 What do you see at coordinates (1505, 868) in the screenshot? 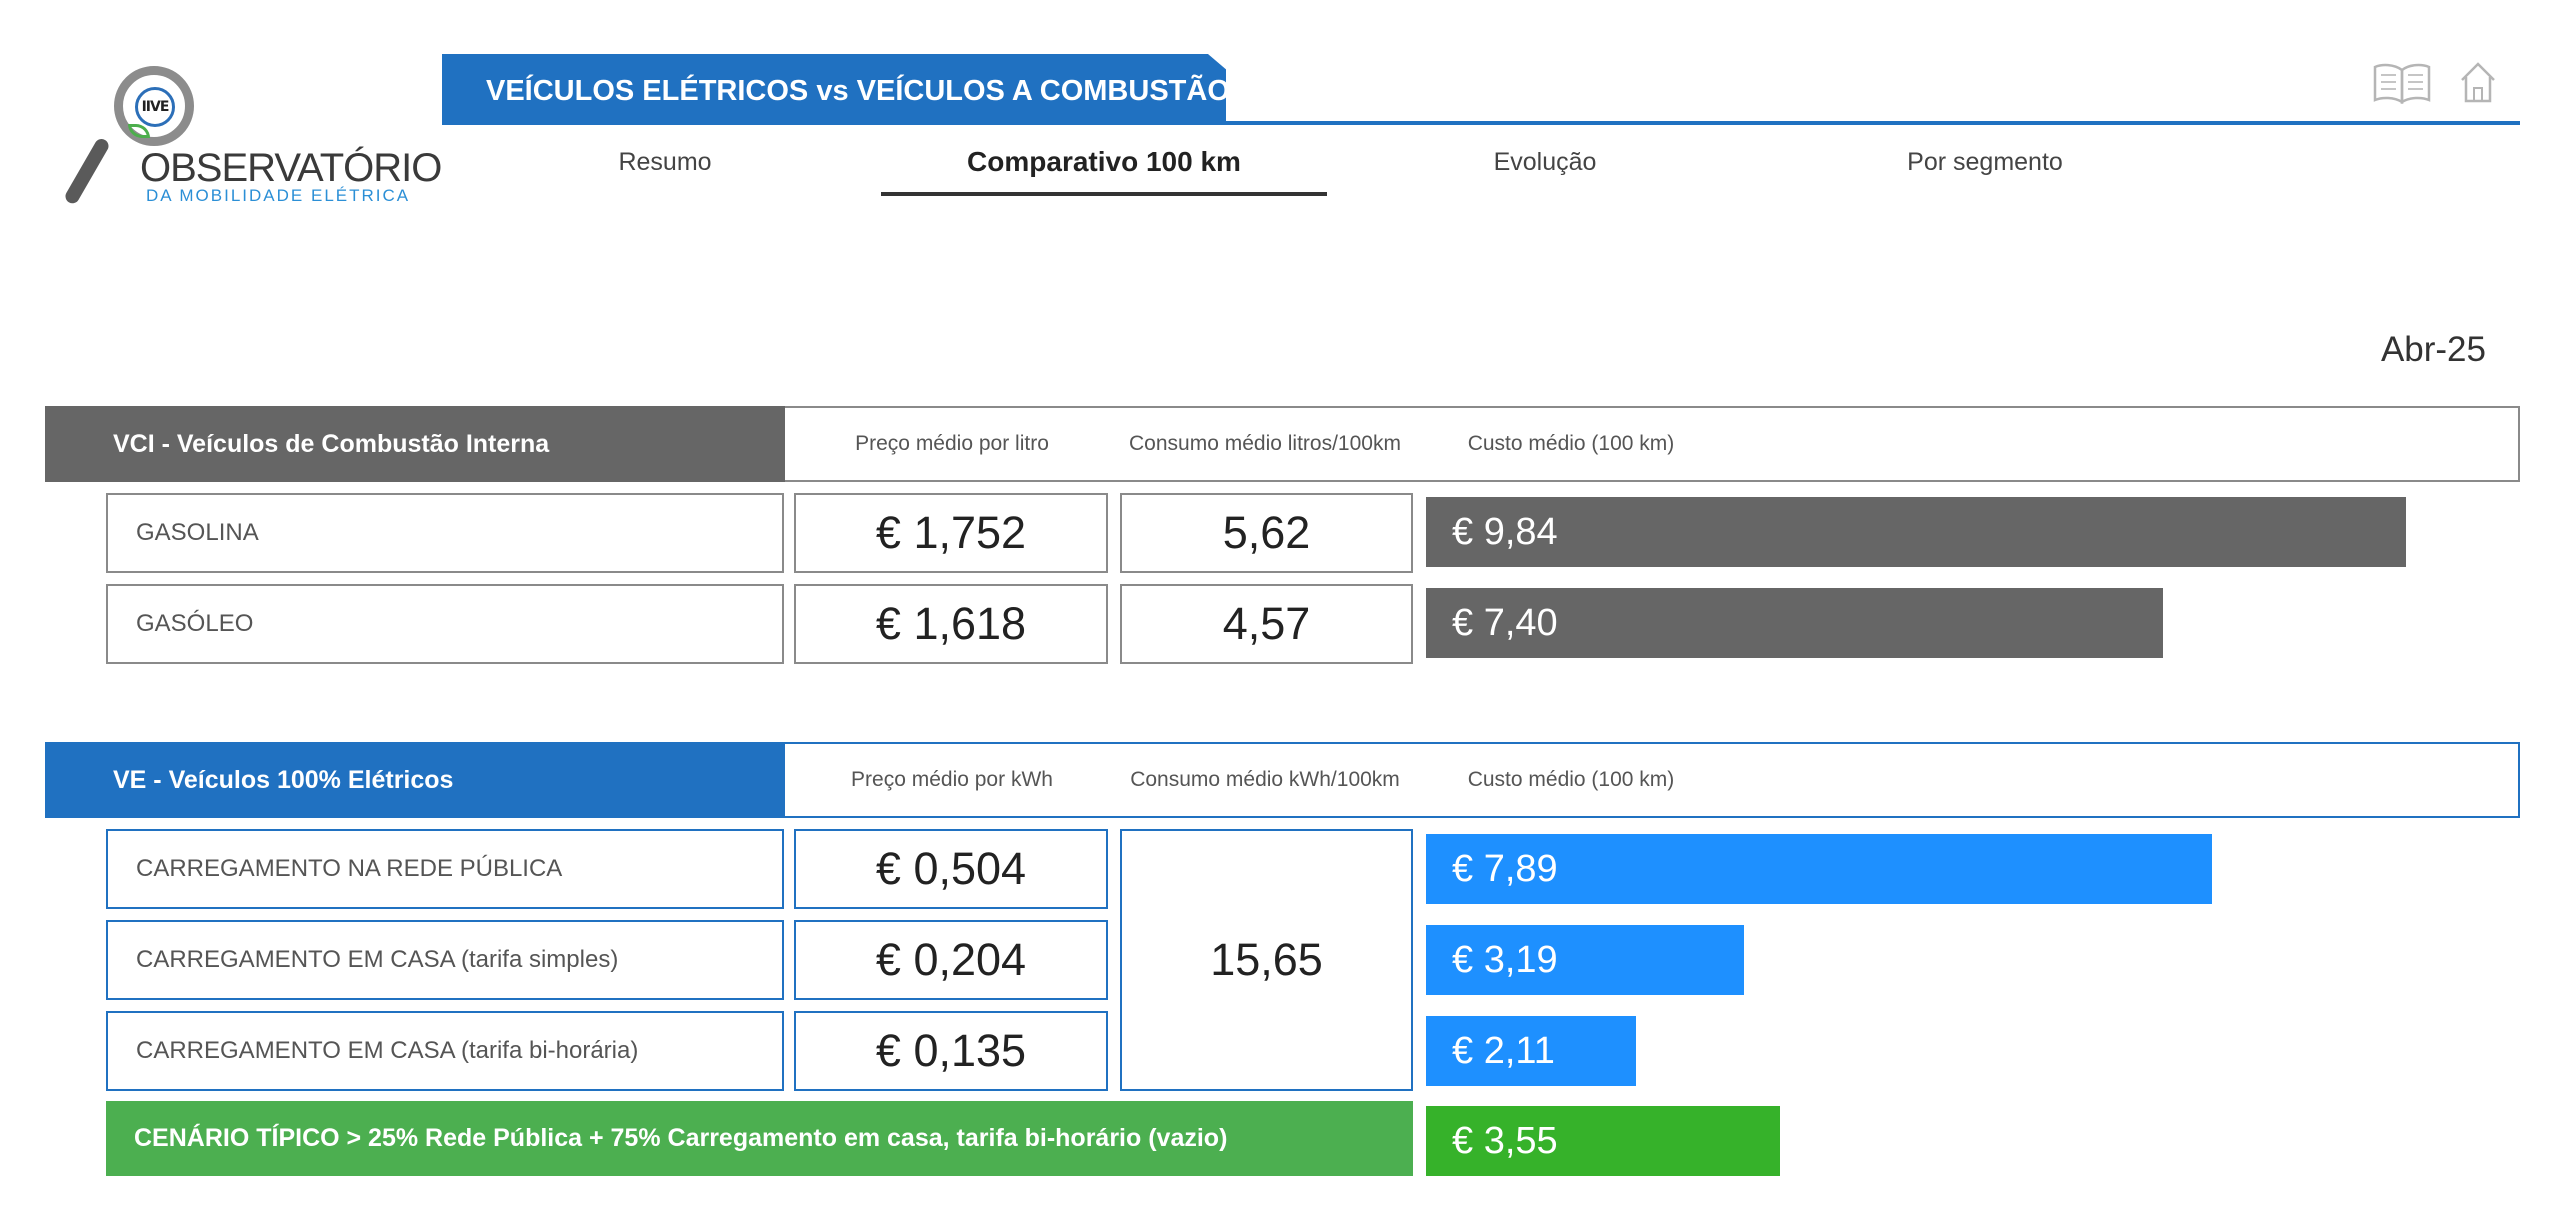
I see `ve-cost-label: € 7,89` at bounding box center [1505, 868].